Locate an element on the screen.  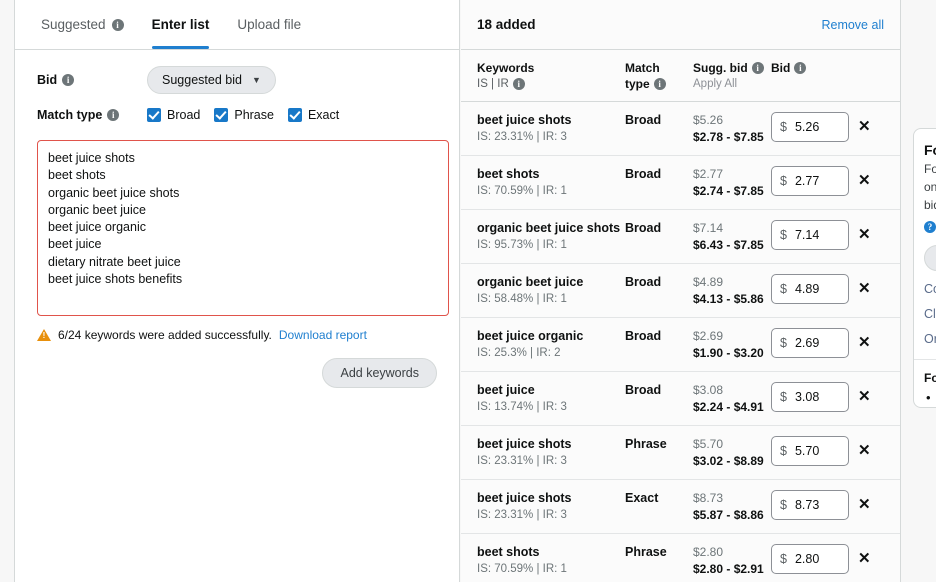
keyword-metrics: IS: 70.59% | IR: 1 is located at coordinates (522, 191).